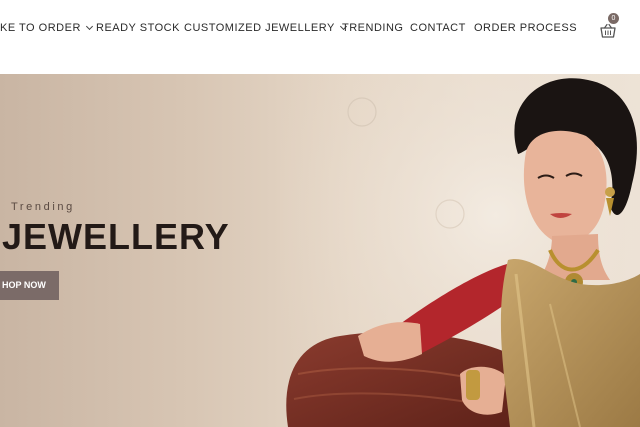 The width and height of the screenshot is (640, 427). I want to click on nav-item-label: CUSTOMIZED JEWELLERY, so click(259, 28).